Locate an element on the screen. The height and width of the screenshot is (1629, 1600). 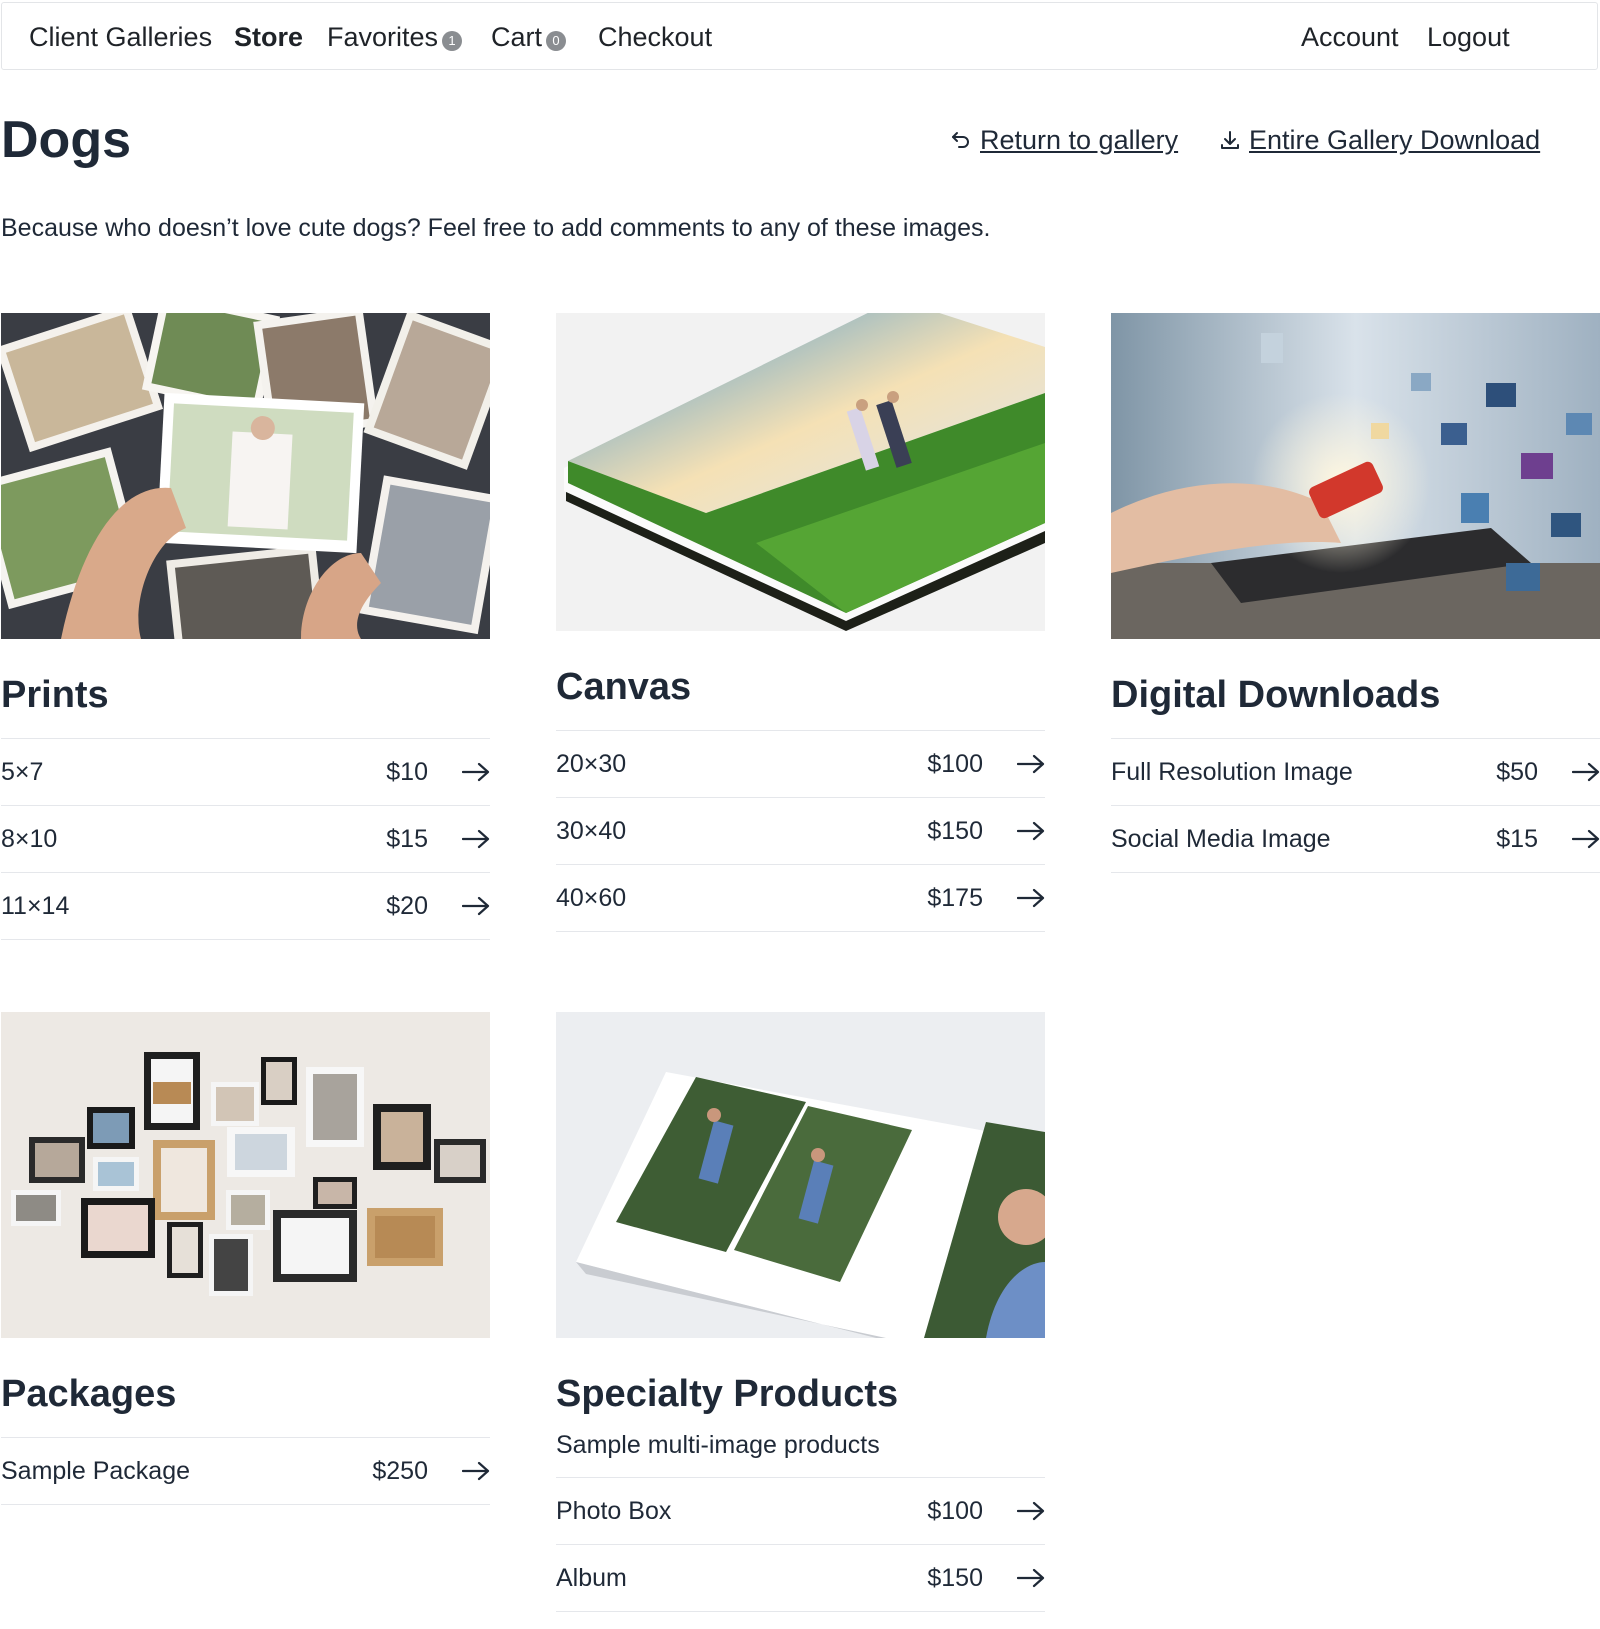
prints-photo is located at coordinates (245, 476).